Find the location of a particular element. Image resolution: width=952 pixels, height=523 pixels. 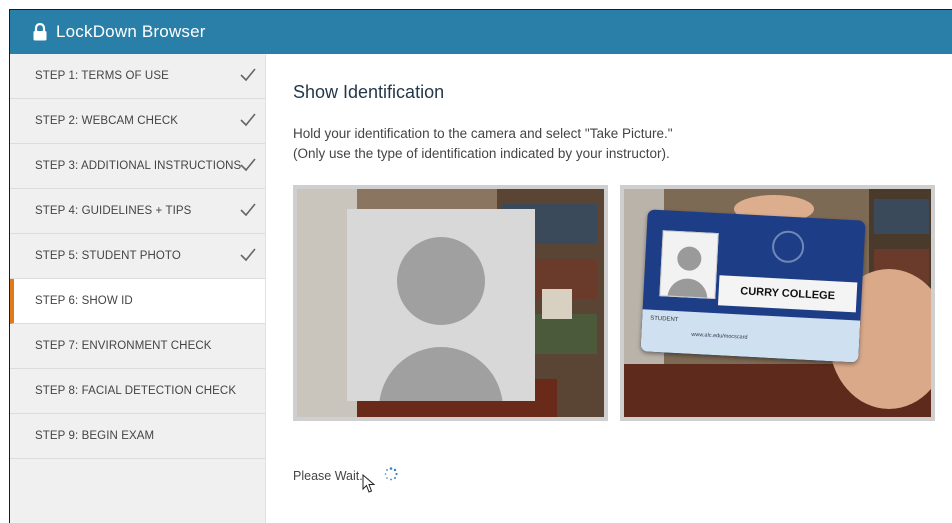

person-placeholder-image is located at coordinates (441, 305).